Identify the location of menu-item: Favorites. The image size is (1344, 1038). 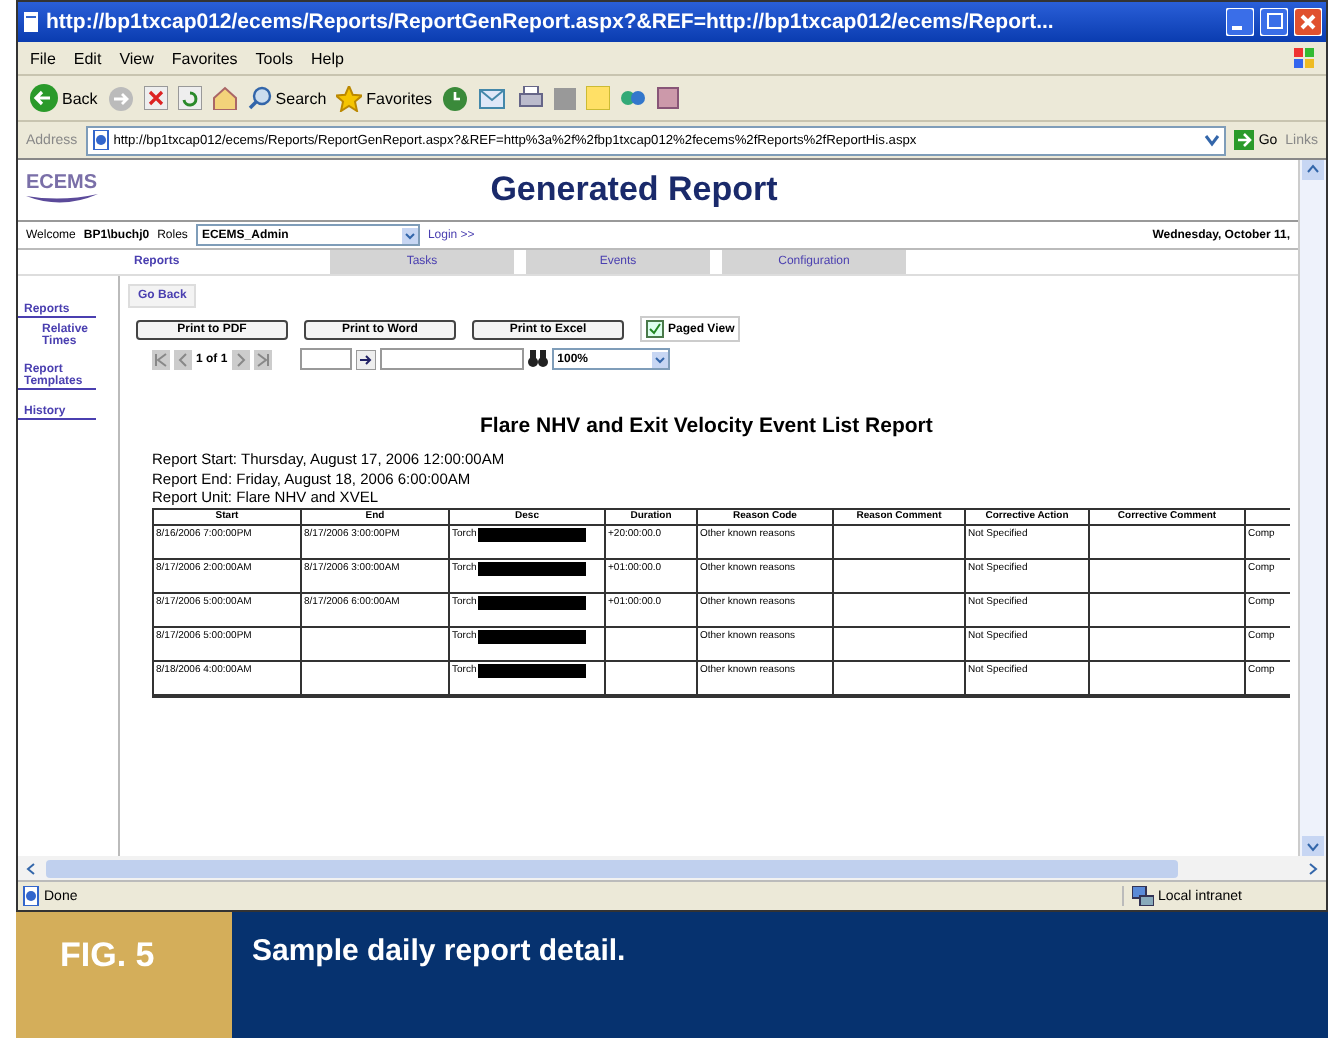
(204, 58).